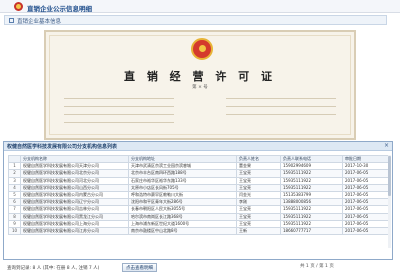 This screenshot has width=400, height=274. I want to click on table-cell: 权健自然医学科技发展有限公司山西分公司, so click(74, 187).